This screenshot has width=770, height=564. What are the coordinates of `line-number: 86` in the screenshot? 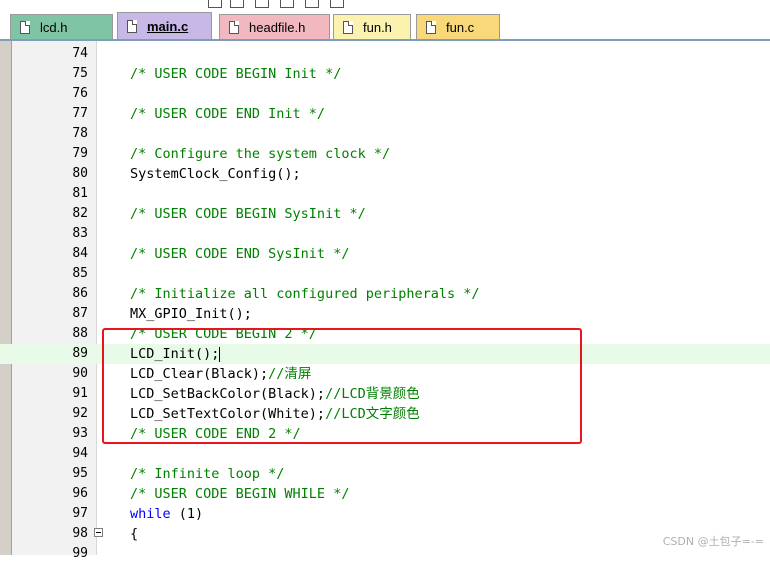 It's located at (80, 293).